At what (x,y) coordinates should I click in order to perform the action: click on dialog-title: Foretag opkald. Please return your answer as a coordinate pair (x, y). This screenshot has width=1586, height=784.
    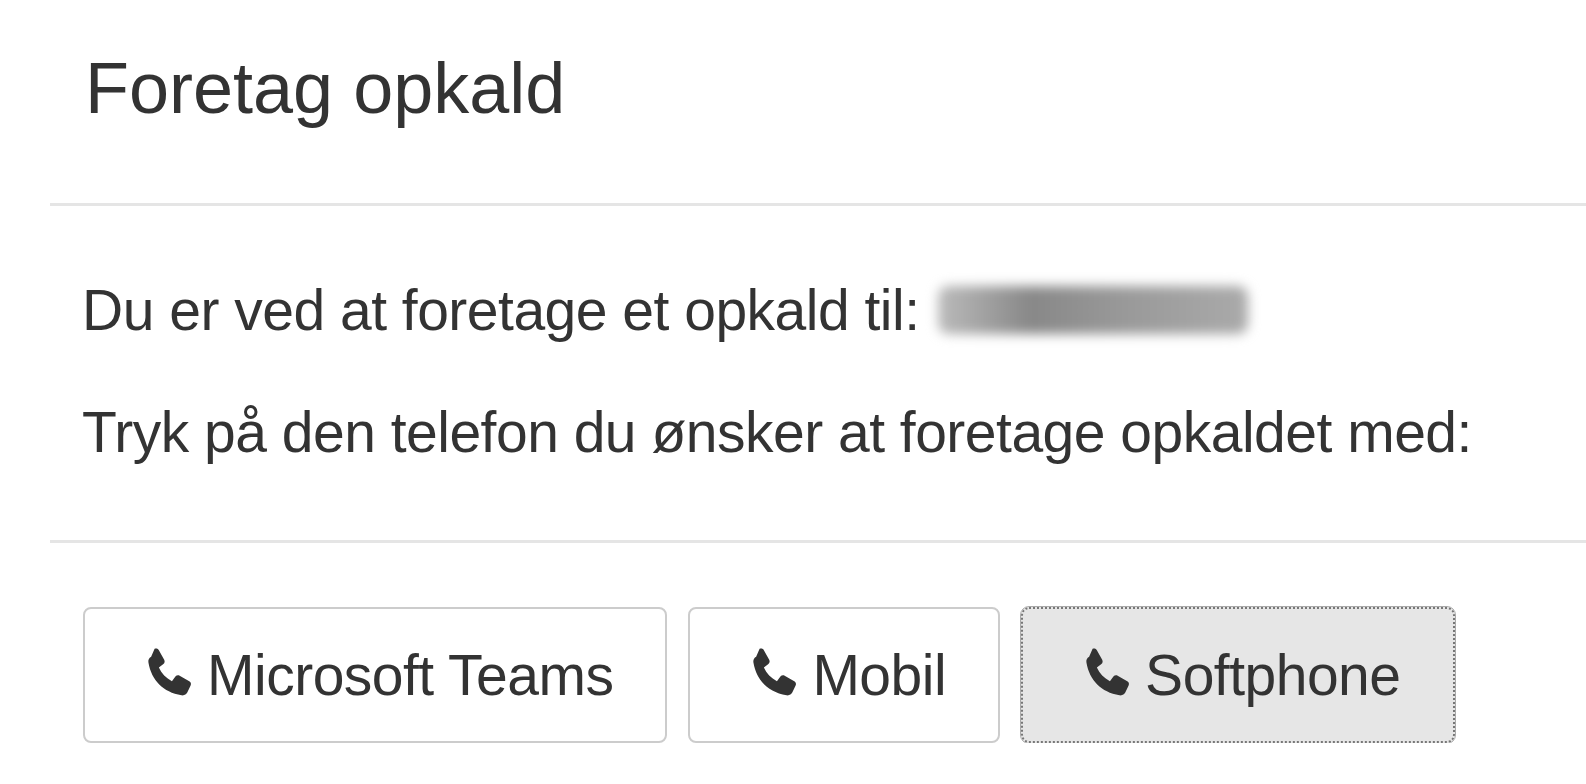
    Looking at the image, I should click on (326, 88).